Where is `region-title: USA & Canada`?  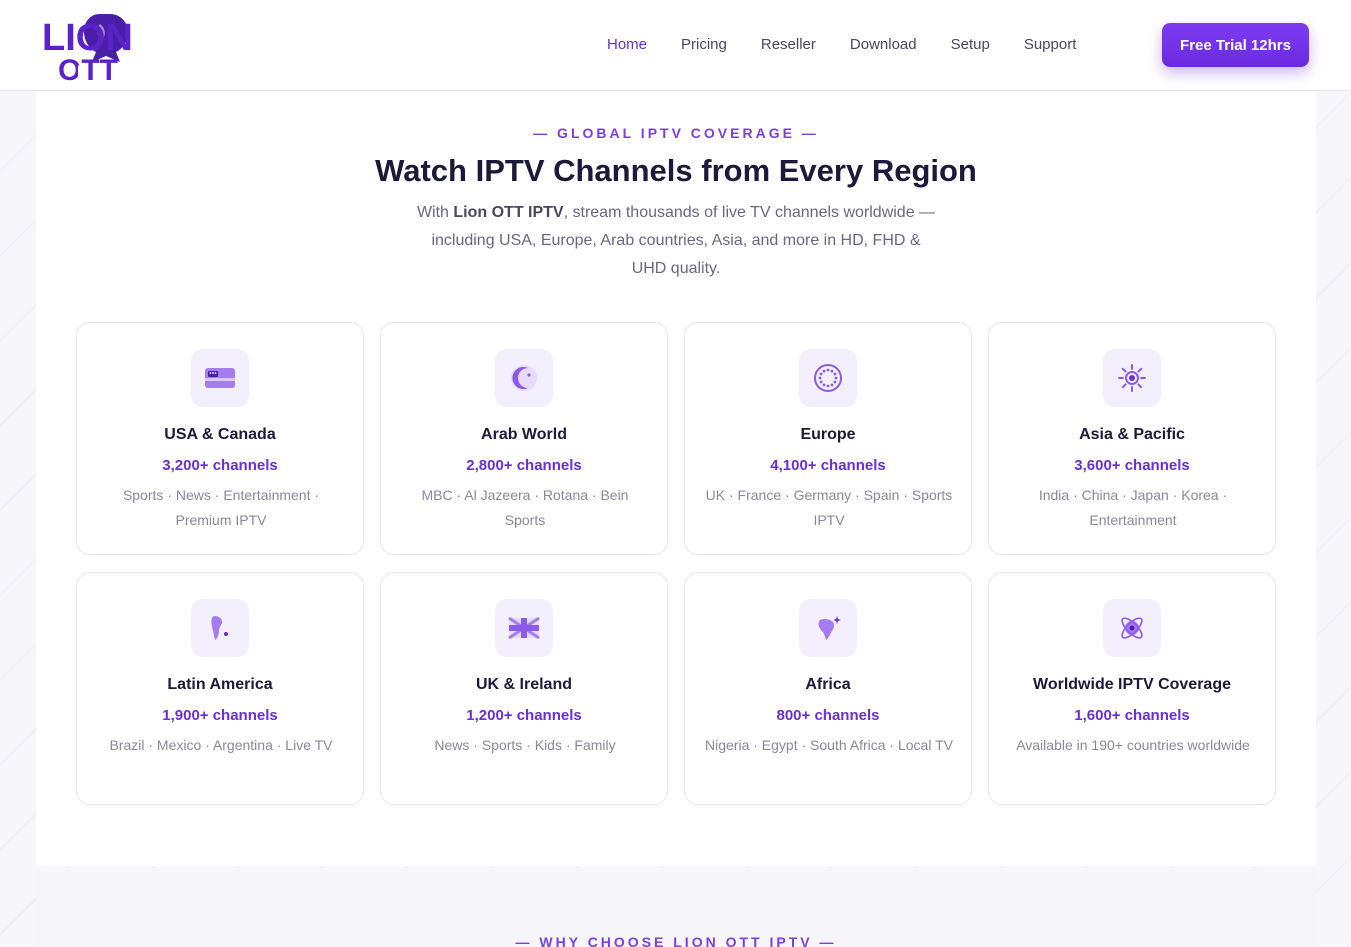 region-title: USA & Canada is located at coordinates (220, 434).